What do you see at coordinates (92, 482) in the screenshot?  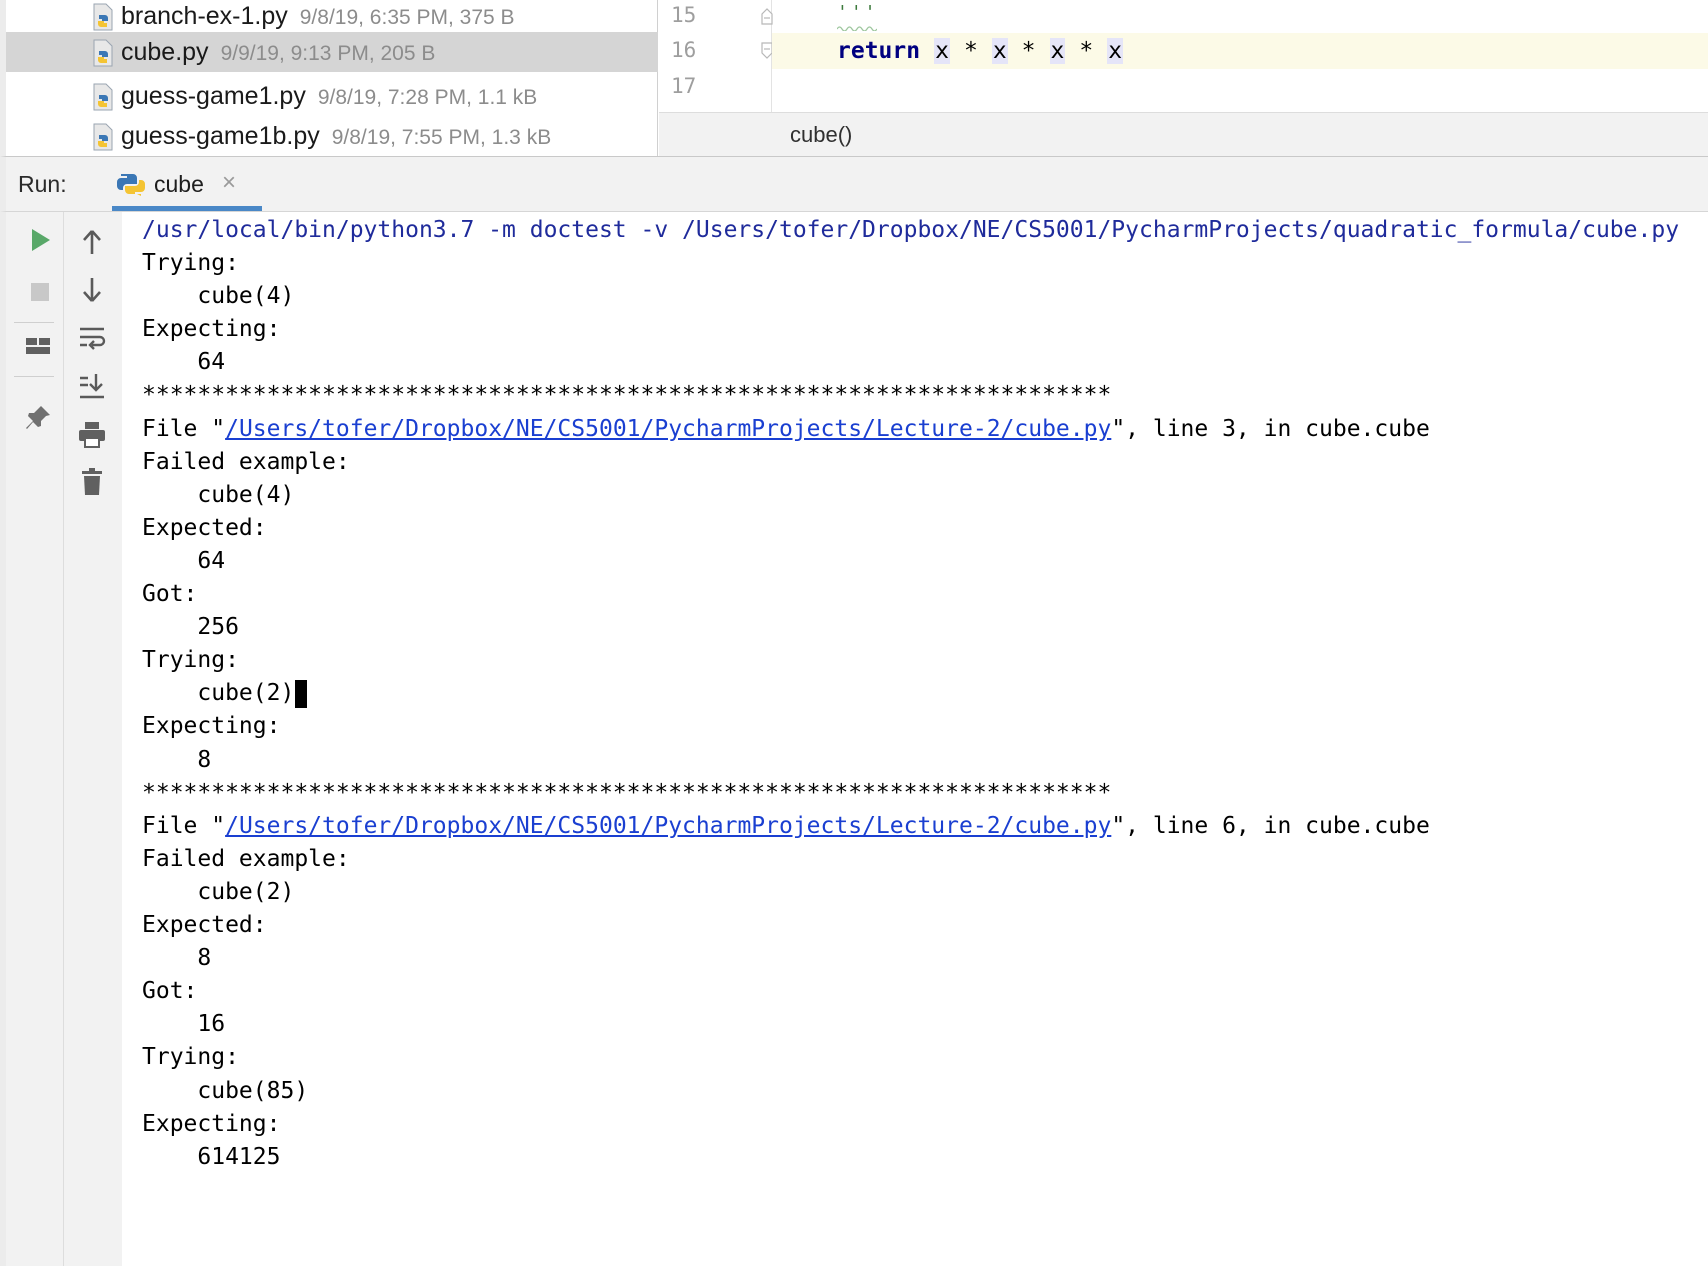 I see `trash-icon` at bounding box center [92, 482].